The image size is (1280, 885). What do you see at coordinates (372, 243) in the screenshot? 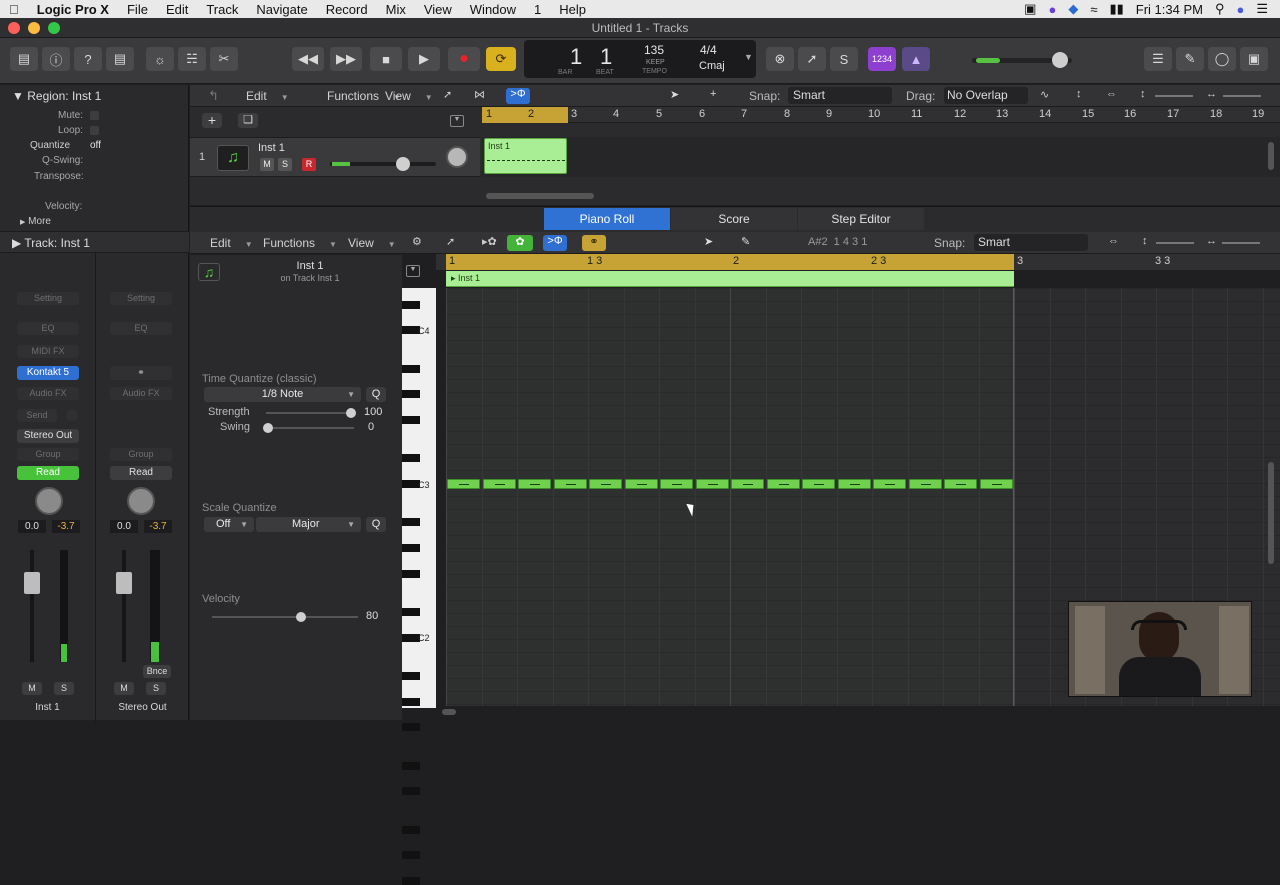
I see `editor-menu-view: View ▼` at bounding box center [372, 243].